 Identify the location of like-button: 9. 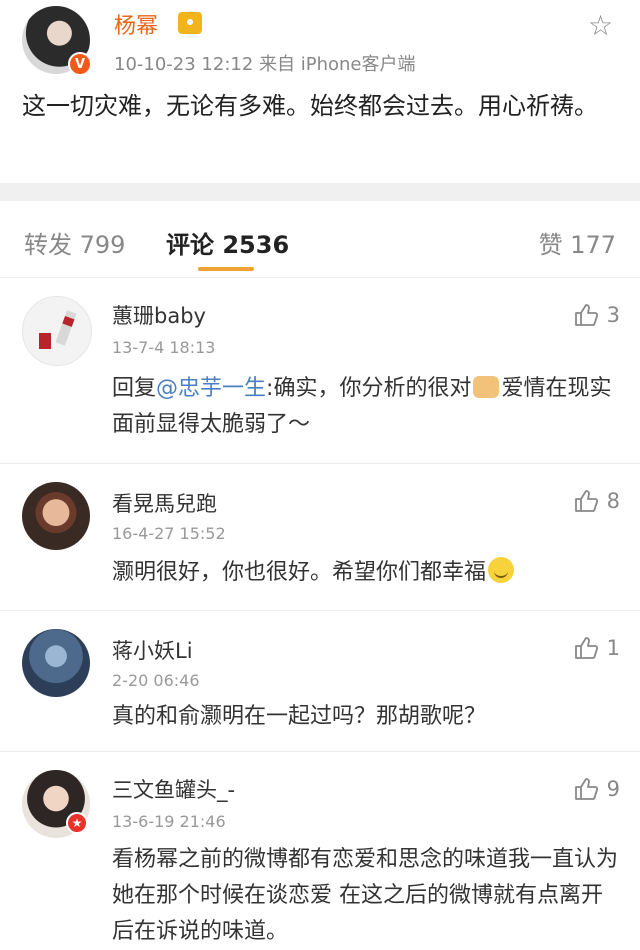
(596, 789).